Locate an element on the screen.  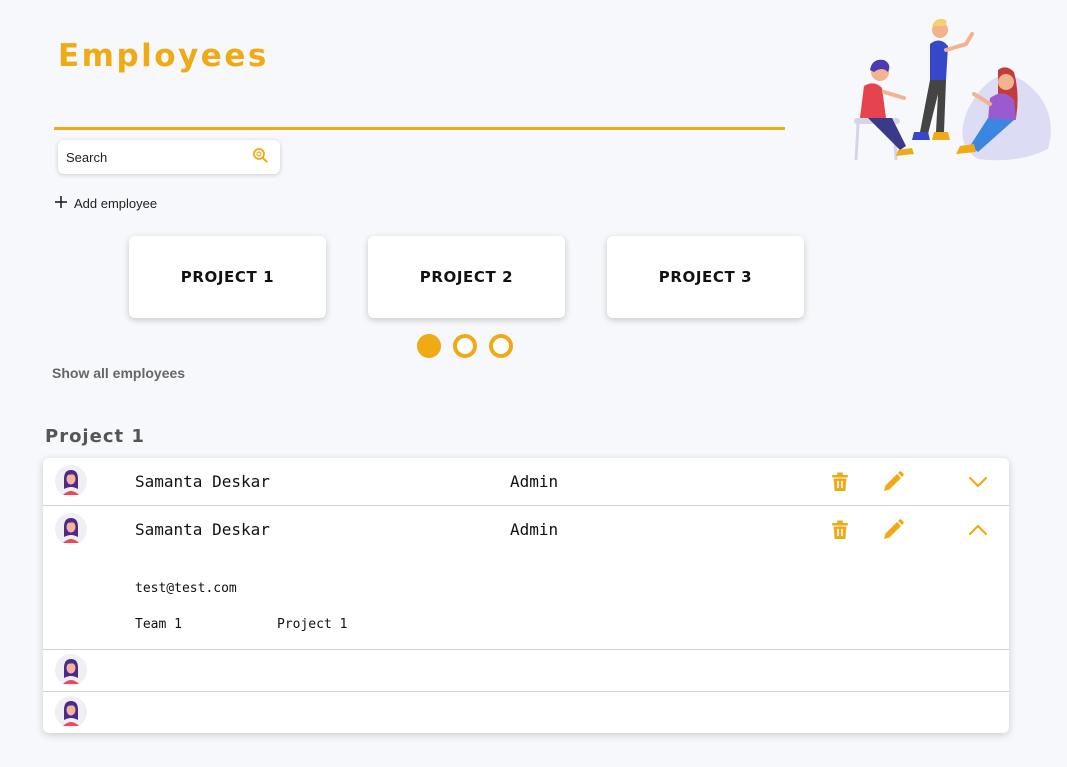
page-title: Employees is located at coordinates (163, 56).